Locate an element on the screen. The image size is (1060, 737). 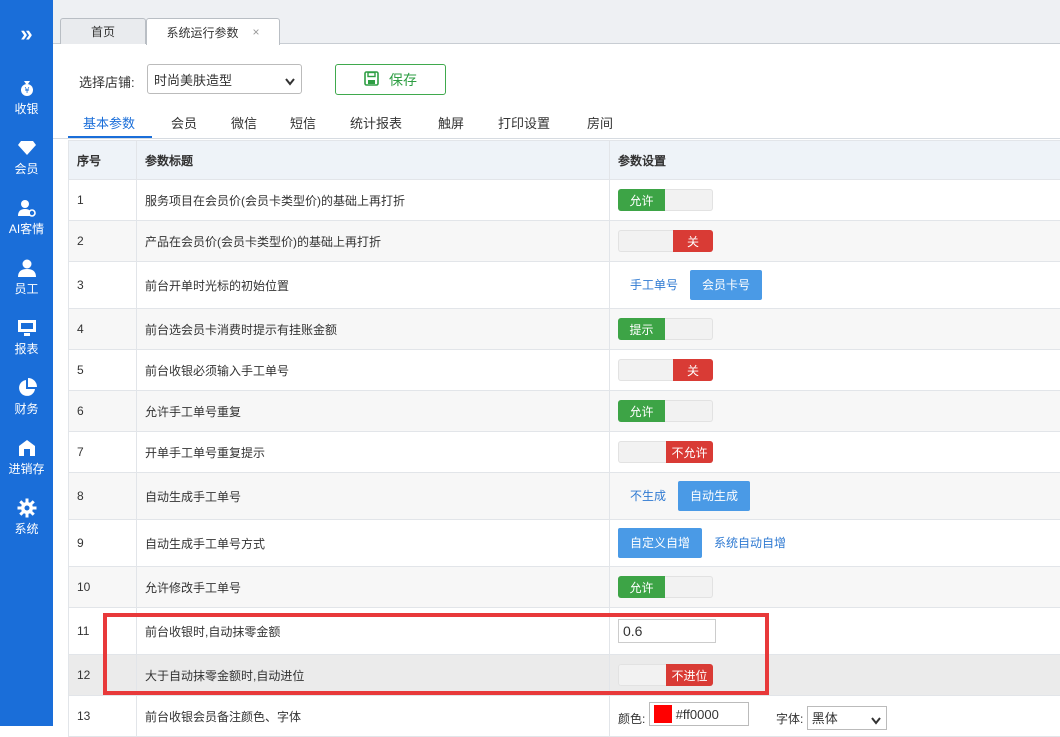
tab-room: 房间 is located at coordinates (600, 122).